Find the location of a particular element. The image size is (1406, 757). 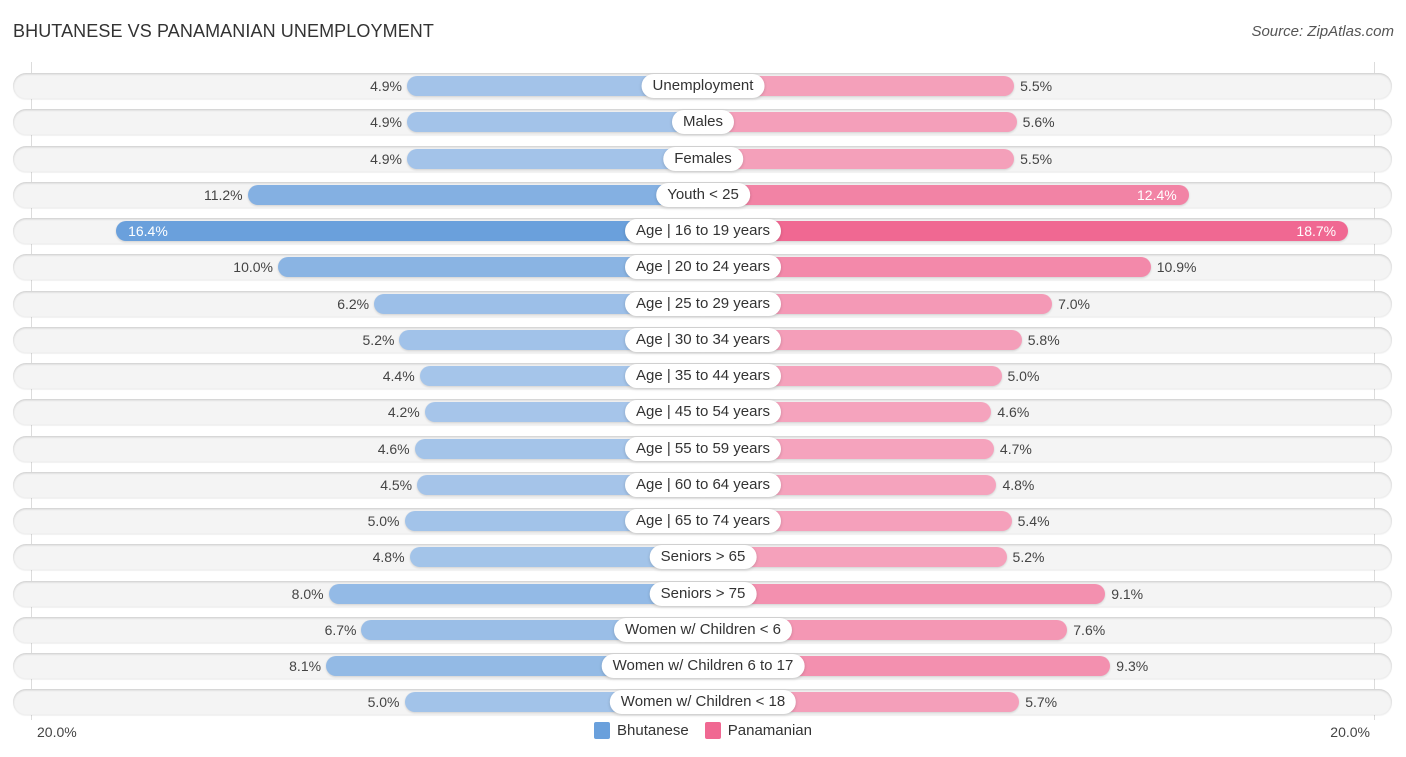

legend-swatch-panamanian is located at coordinates (712, 730).